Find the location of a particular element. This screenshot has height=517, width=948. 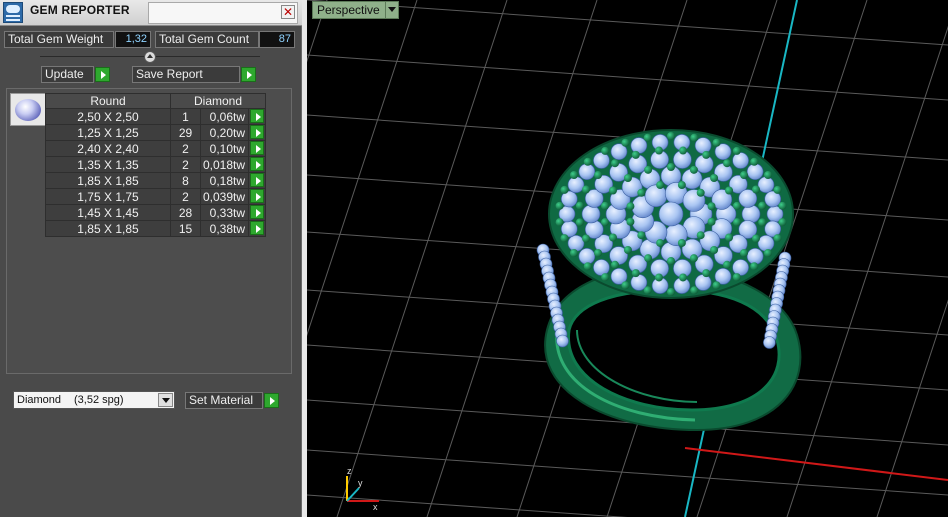

table-row: 2,40 X 2,40 2 0,10tw is located at coordinates (156, 148).